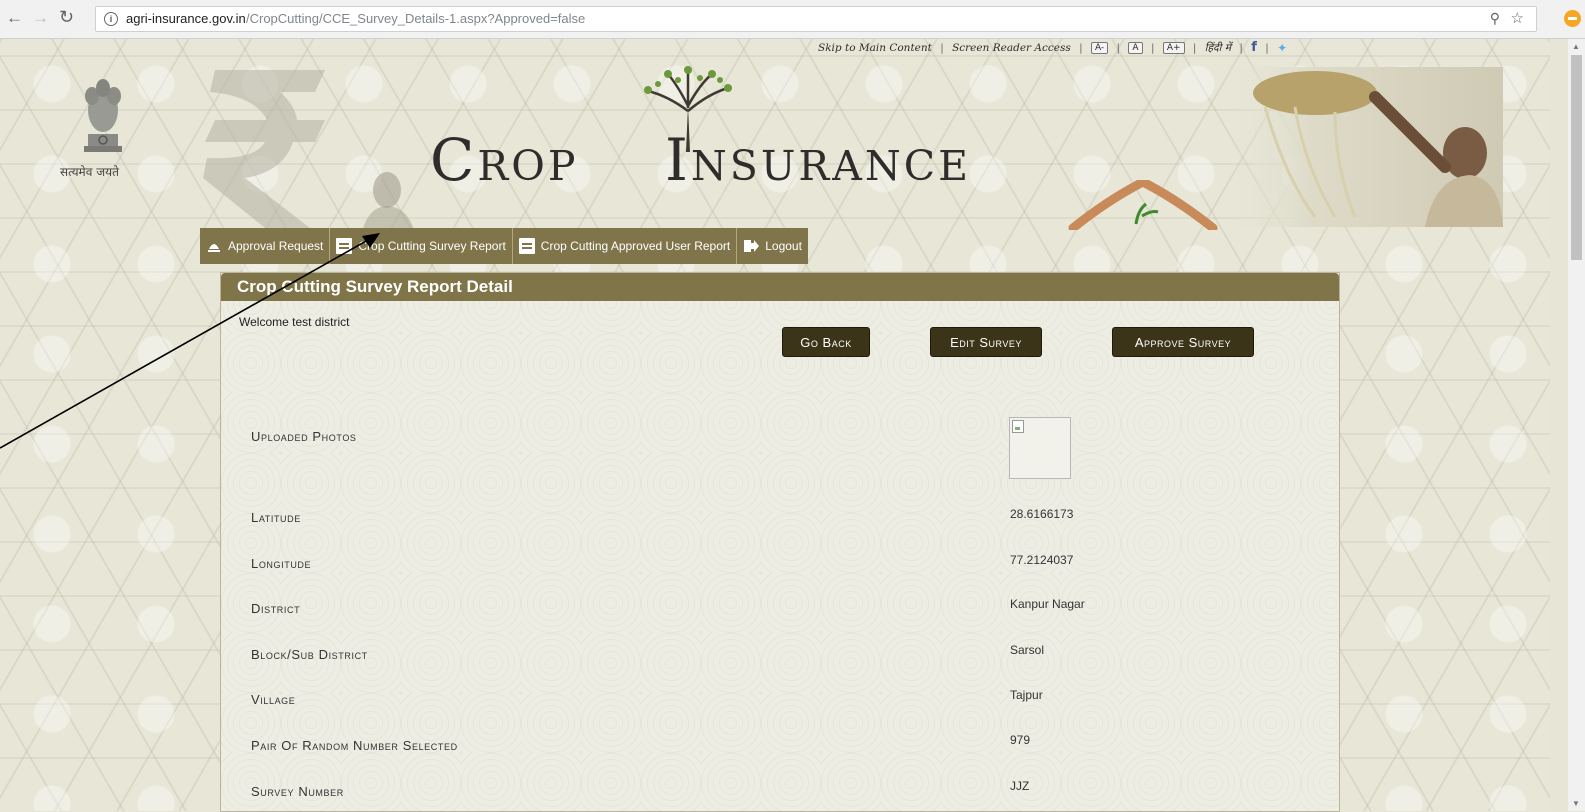 This screenshot has height=812, width=1585. What do you see at coordinates (1183, 342) in the screenshot?
I see `approve-survey-button: Approve Survey` at bounding box center [1183, 342].